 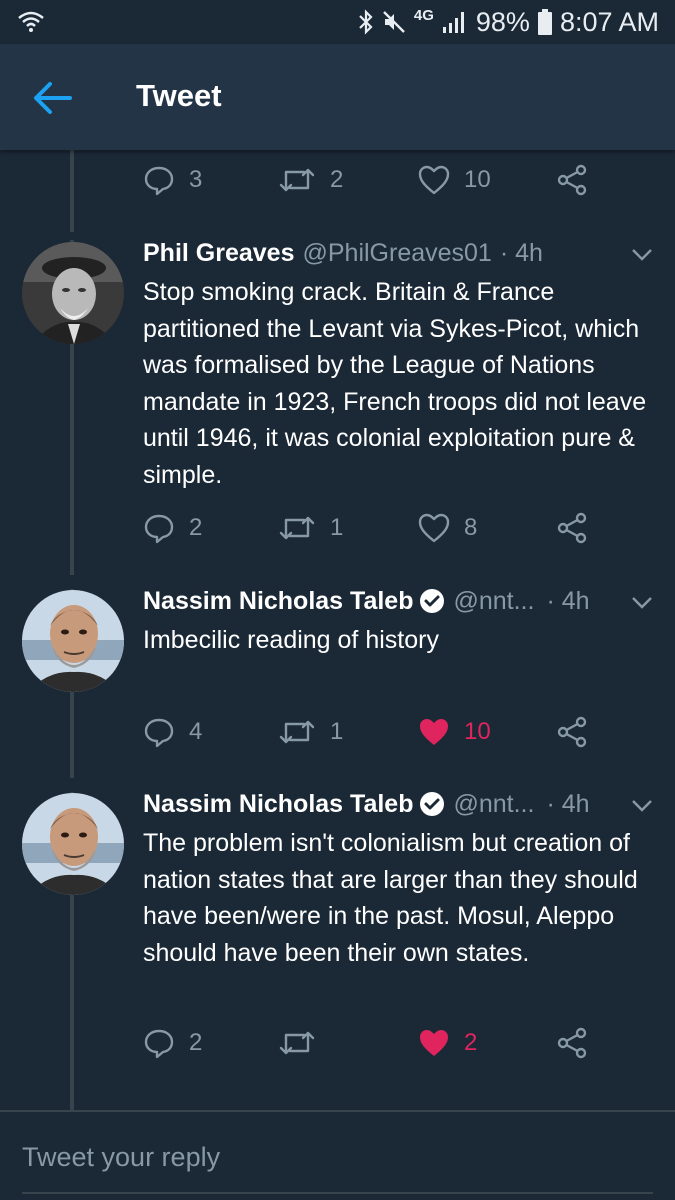 I want to click on network-label: 4G, so click(x=423, y=15).